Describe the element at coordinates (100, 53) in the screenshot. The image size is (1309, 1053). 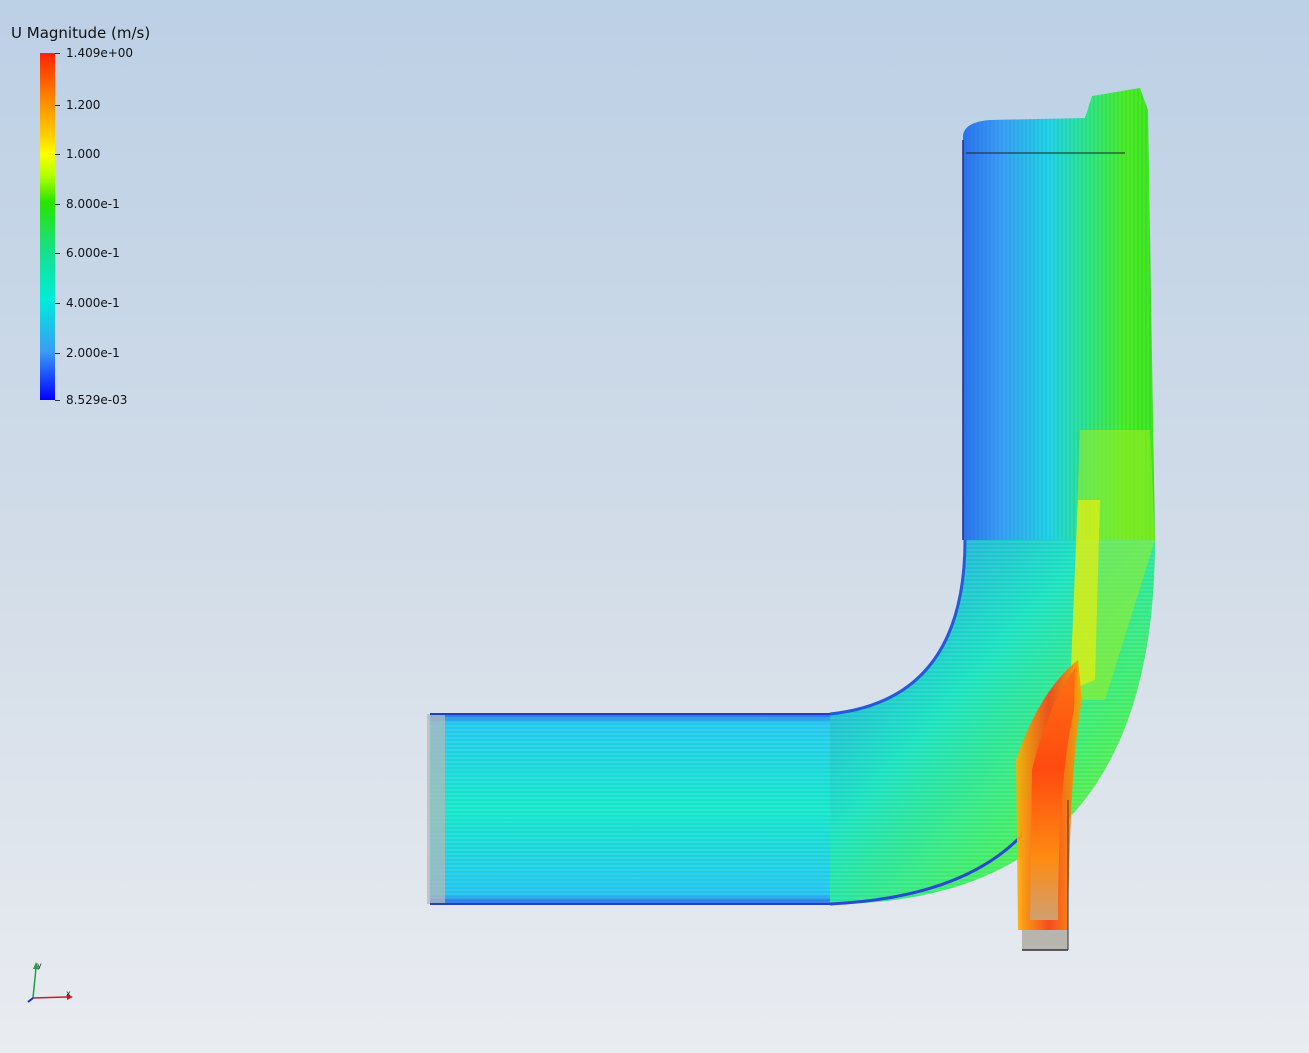
I see `legend-tick-label: 1.409e+00` at that location.